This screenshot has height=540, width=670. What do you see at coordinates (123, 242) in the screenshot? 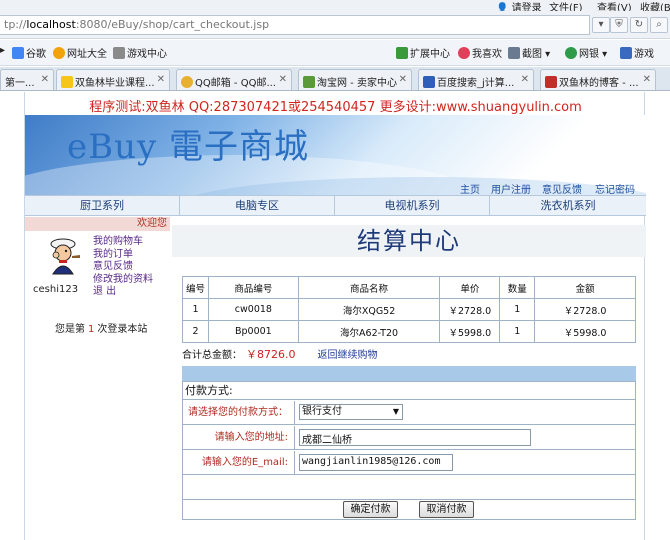
I see `my-cart-link: 我的购物车` at bounding box center [123, 242].